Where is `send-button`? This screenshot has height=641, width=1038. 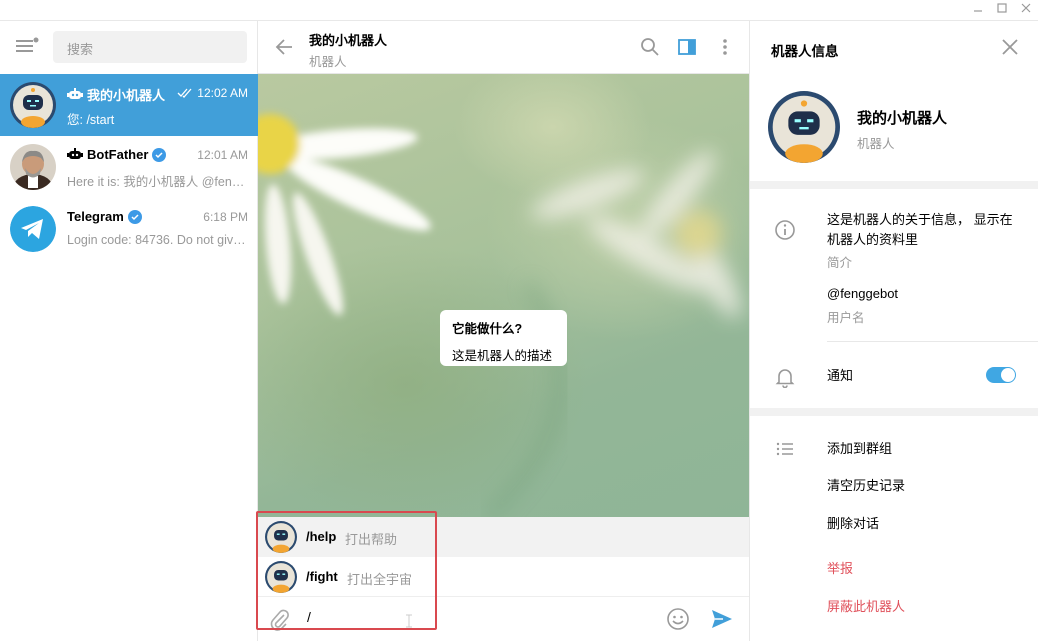 send-button is located at coordinates (722, 621).